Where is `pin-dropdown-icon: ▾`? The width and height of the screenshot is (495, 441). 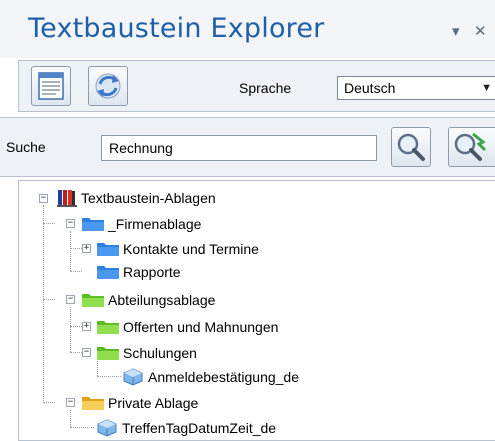 pin-dropdown-icon: ▾ is located at coordinates (456, 31).